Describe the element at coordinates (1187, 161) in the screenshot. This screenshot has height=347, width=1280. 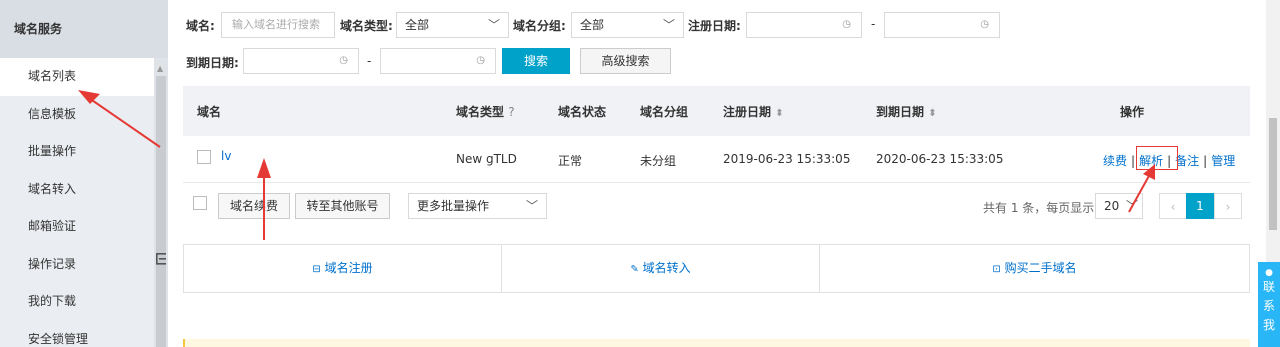
I see `remark-link: 备注` at that location.